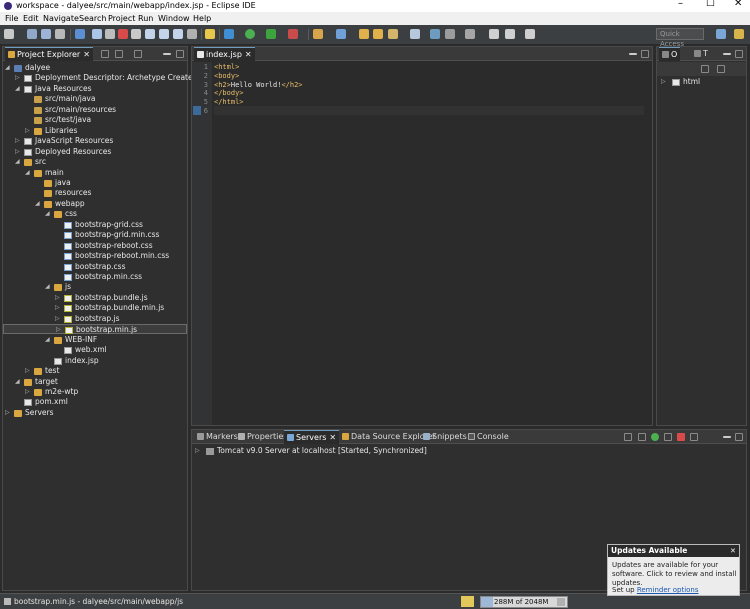 Image resolution: width=750 pixels, height=609 pixels. I want to click on sort-icon, so click(705, 69).